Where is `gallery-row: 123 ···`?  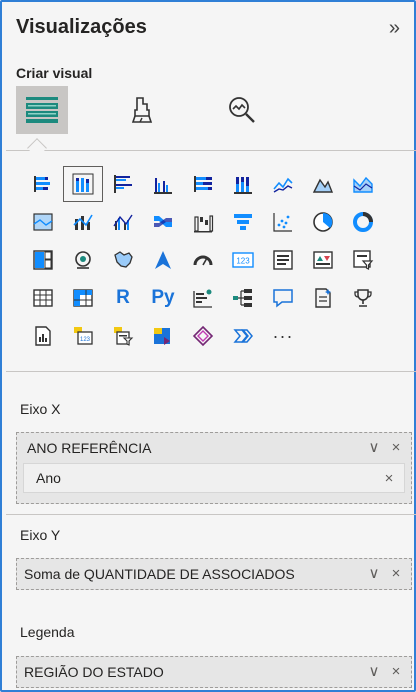
gallery-row: 123 ··· is located at coordinates (219, 336).